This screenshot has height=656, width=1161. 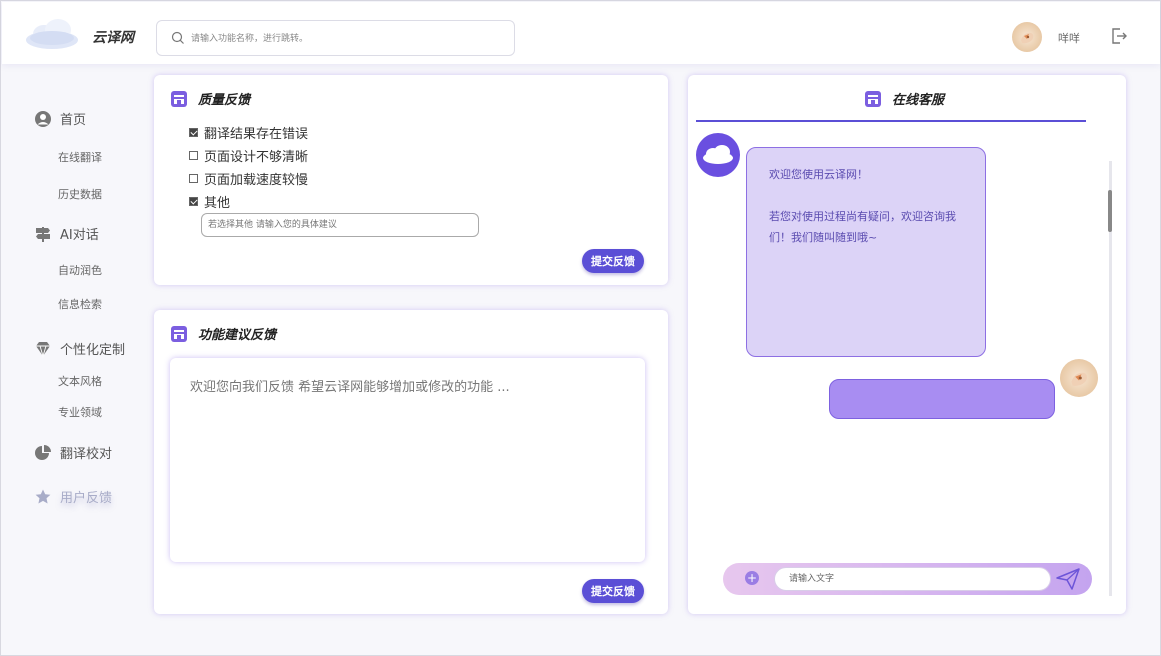 What do you see at coordinates (73, 120) in the screenshot?
I see `sidebar-item-label: 首页` at bounding box center [73, 120].